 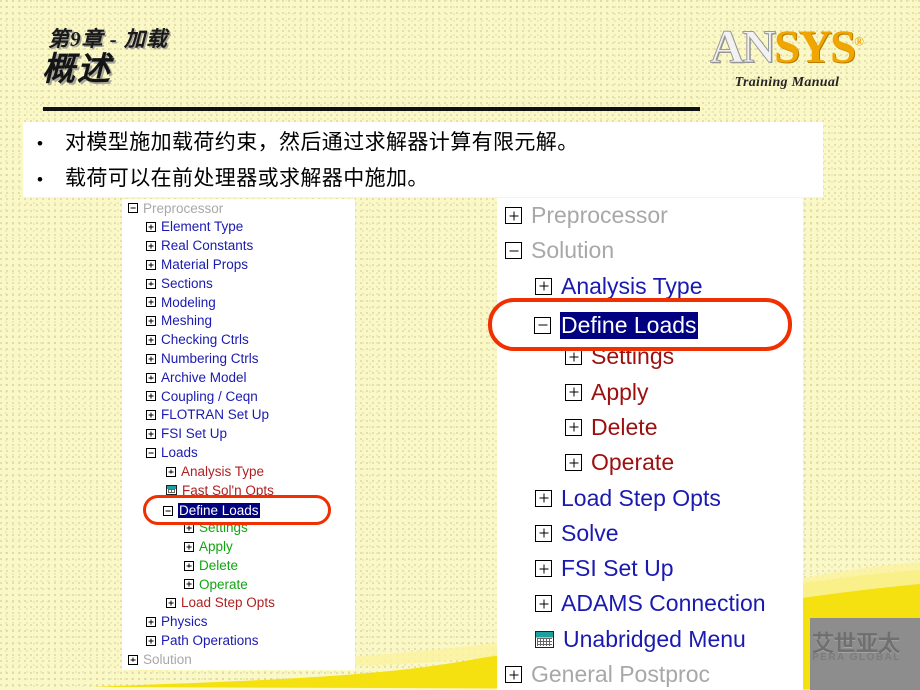 What do you see at coordinates (187, 283) in the screenshot?
I see `tree-item-label: Sections` at bounding box center [187, 283].